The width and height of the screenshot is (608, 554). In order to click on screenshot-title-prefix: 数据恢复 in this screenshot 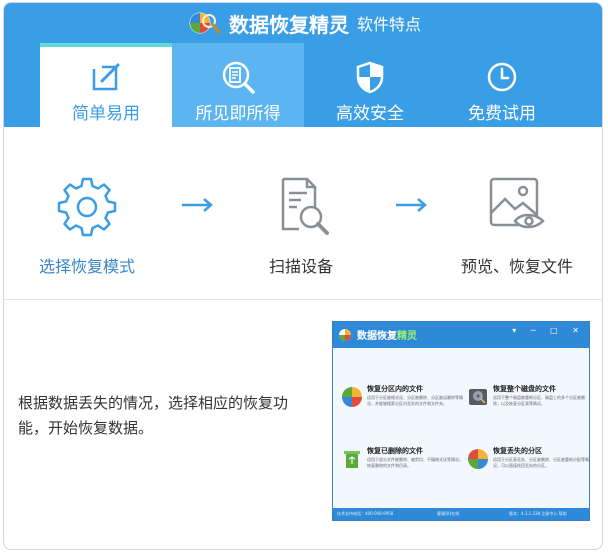, I will do `click(377, 336)`.